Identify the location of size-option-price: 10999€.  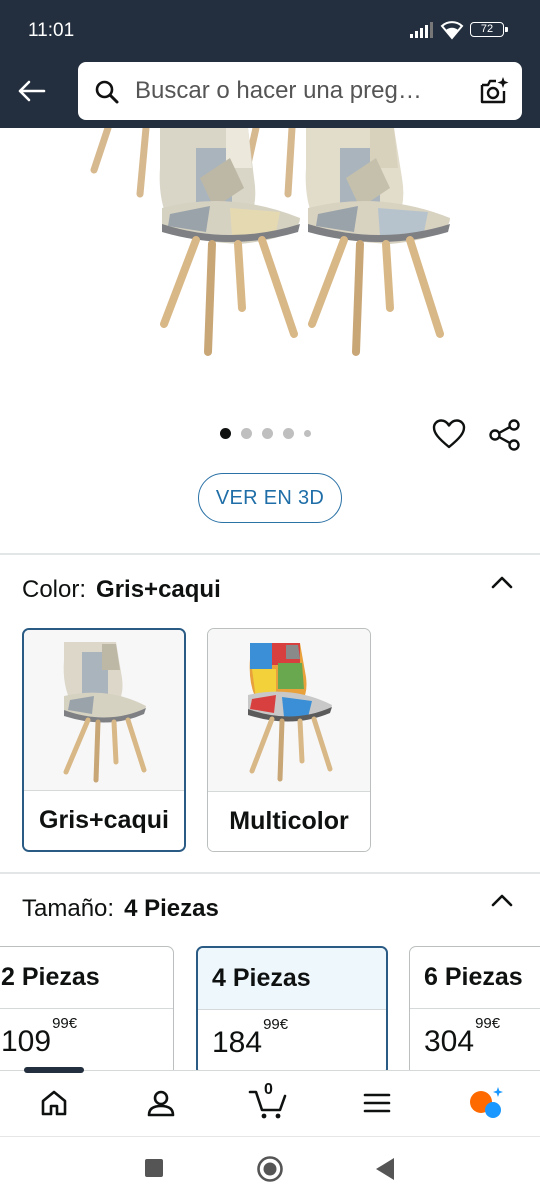
(39, 1036).